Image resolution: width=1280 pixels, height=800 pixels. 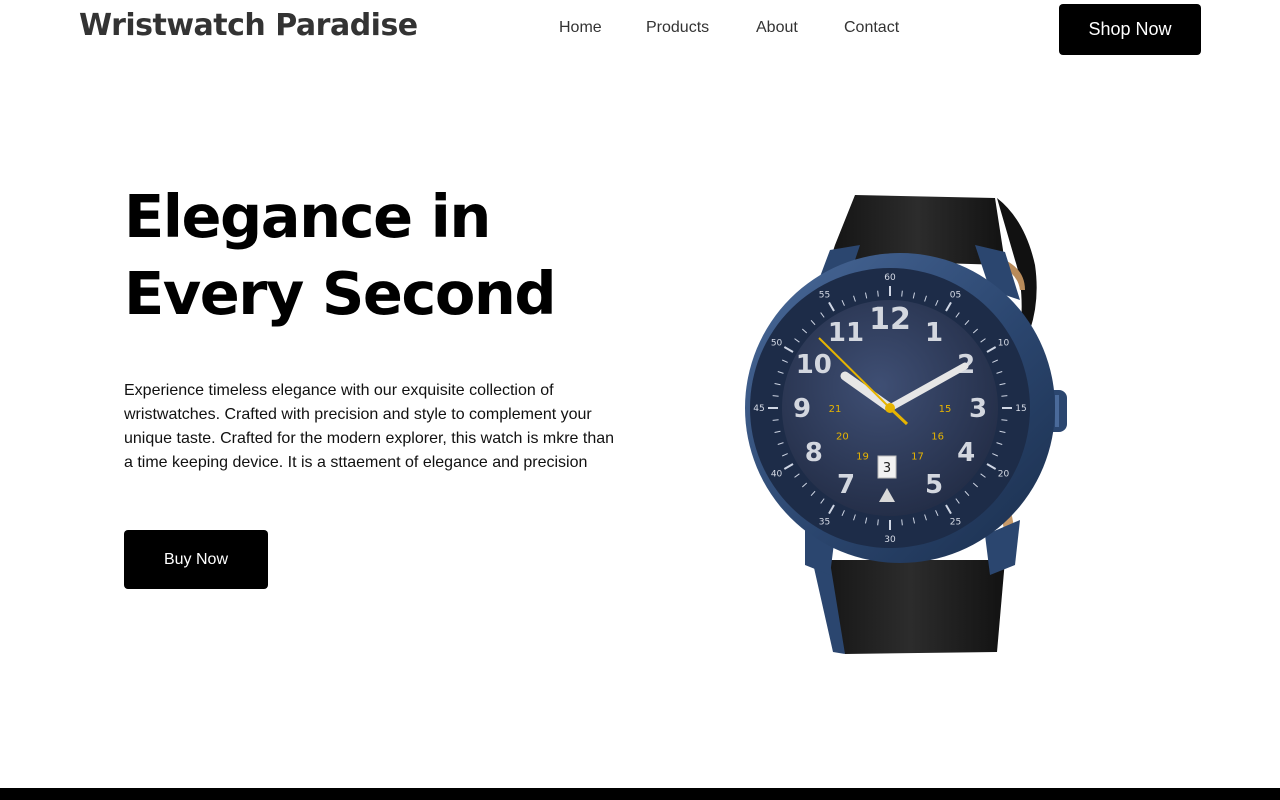 I want to click on nav-link-home: Home, so click(x=580, y=28).